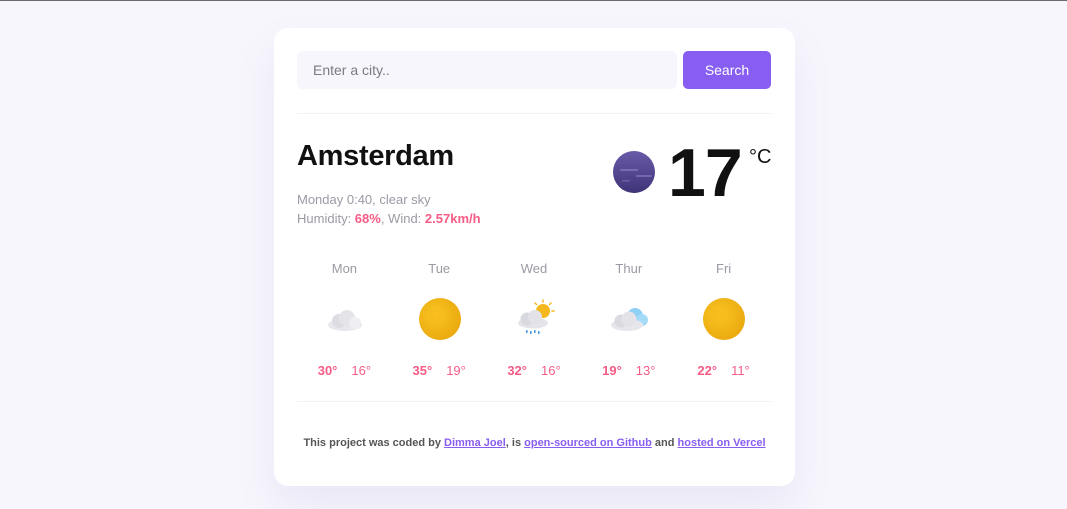 This screenshot has width=1067, height=509. What do you see at coordinates (724, 268) in the screenshot?
I see `forecast-day-name: Fri` at bounding box center [724, 268].